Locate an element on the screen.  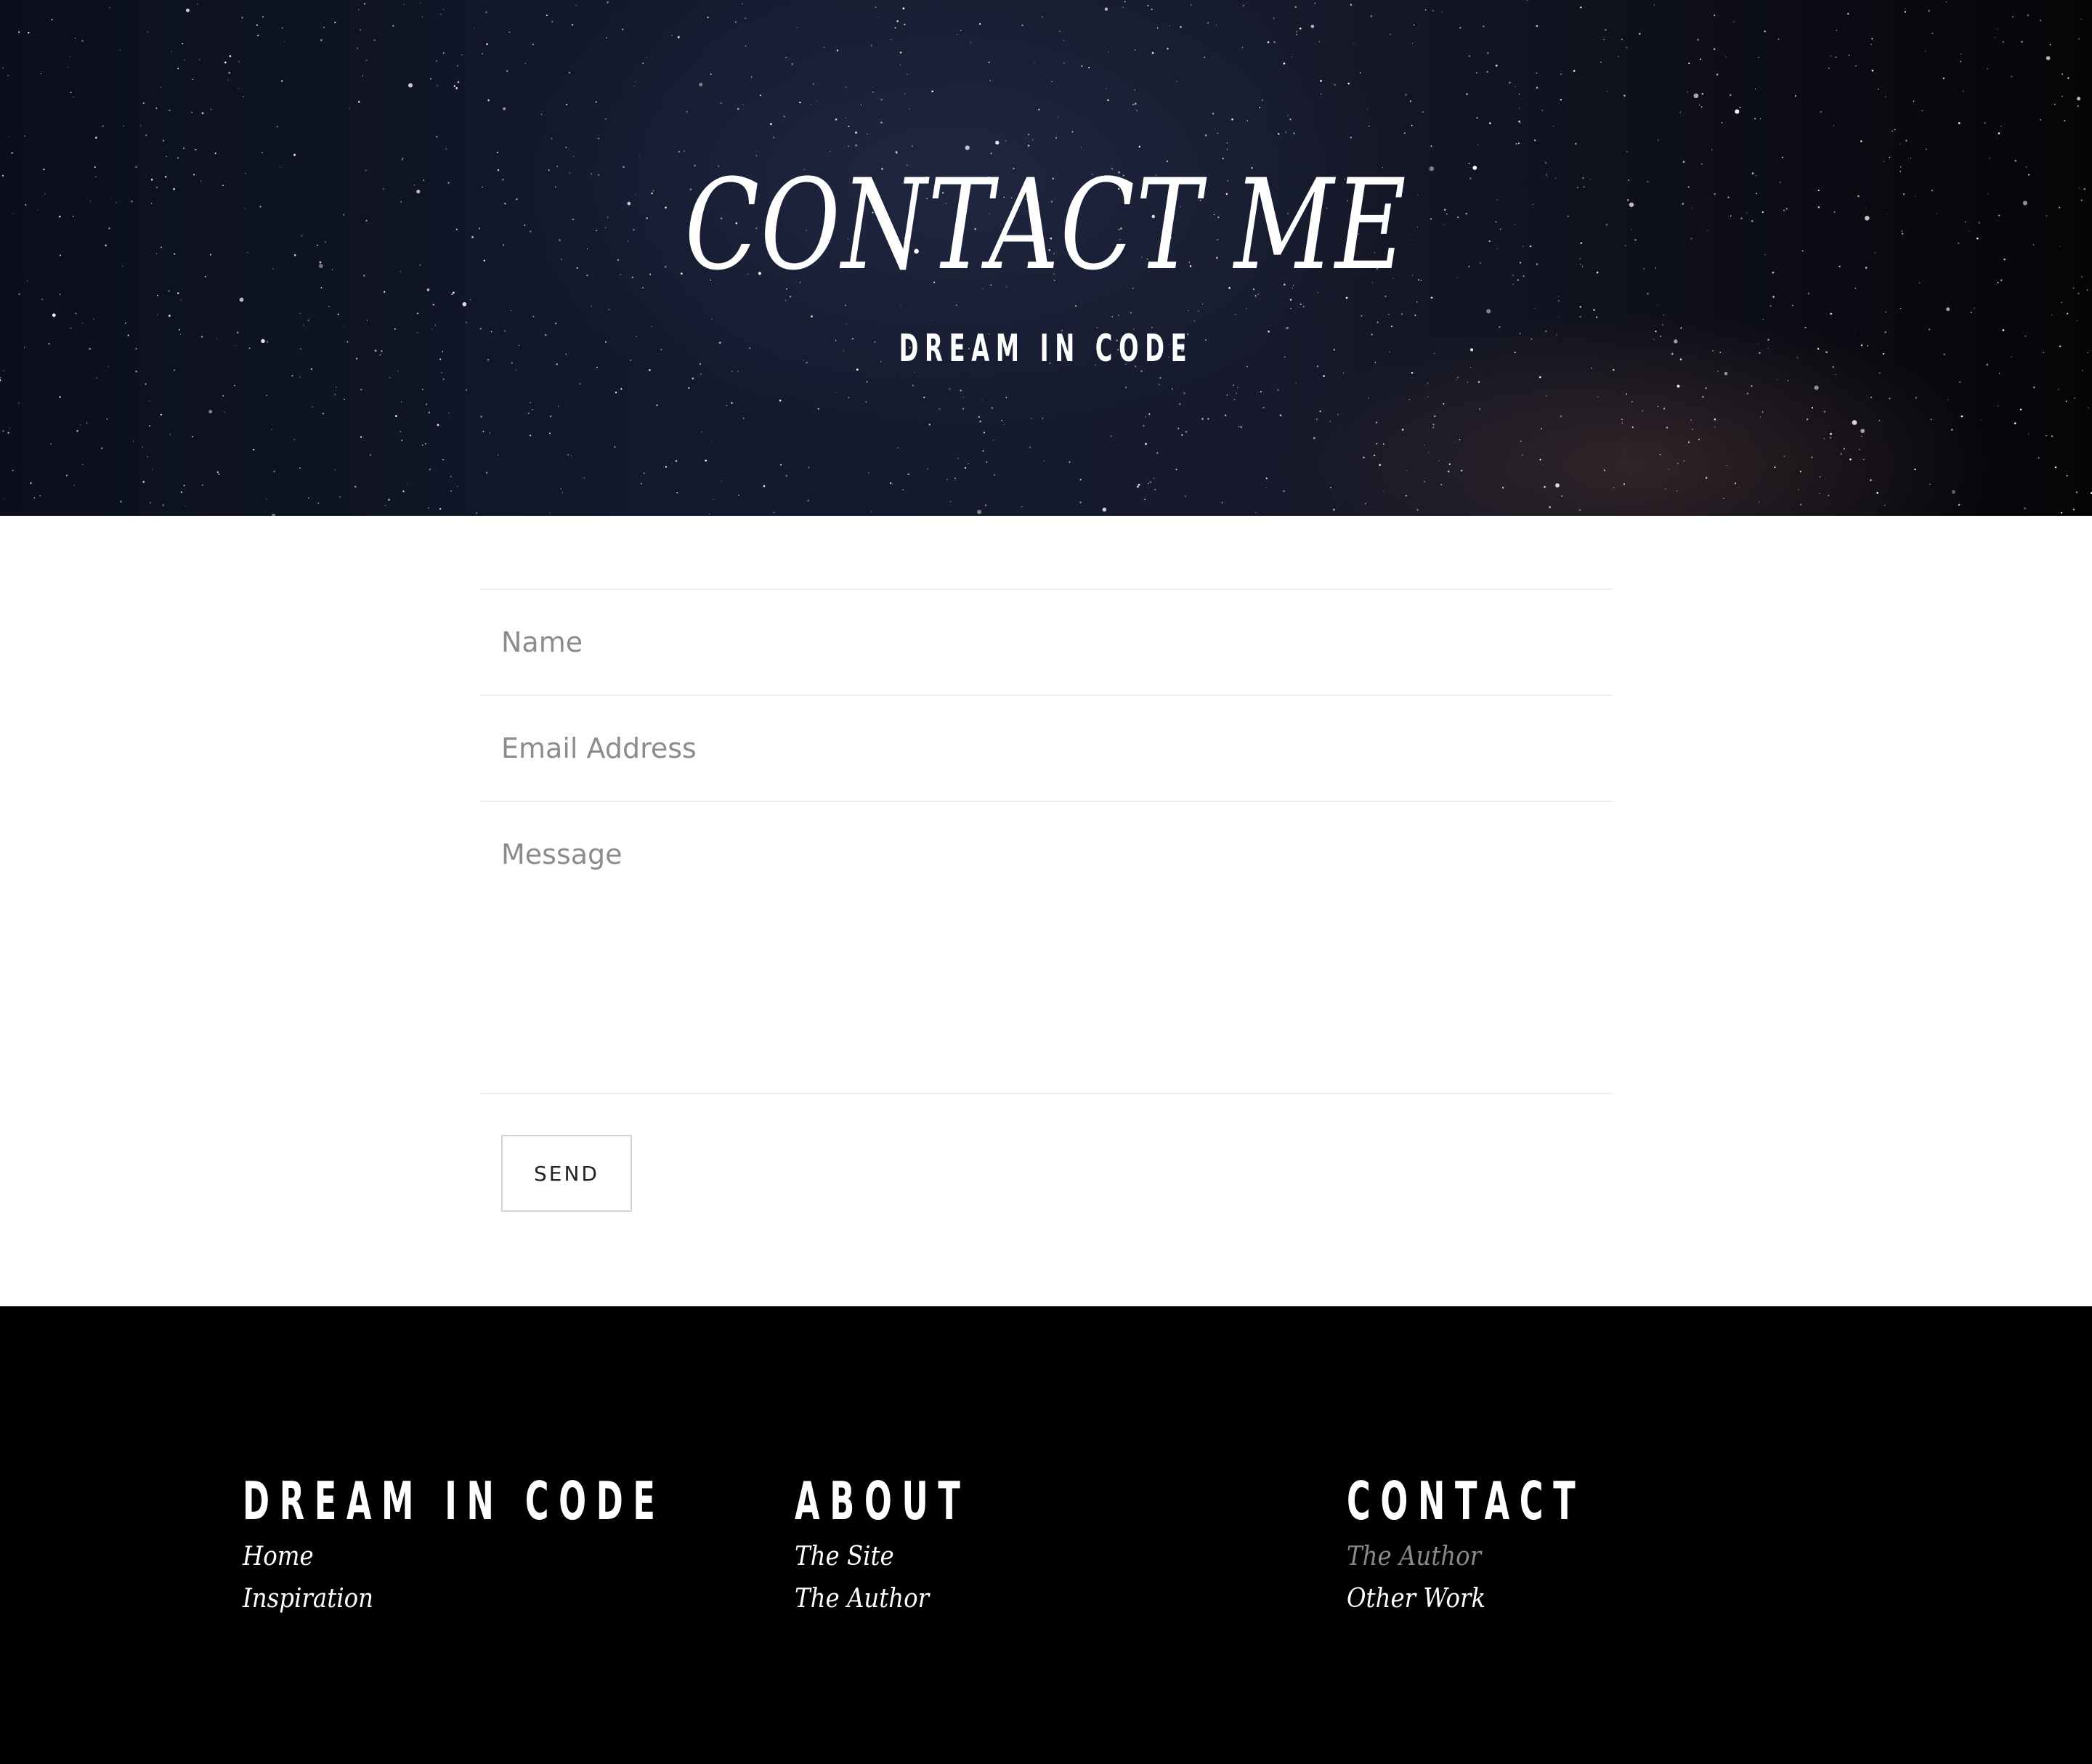
footer-link-the-author: The Author is located at coordinates (922, 1599).